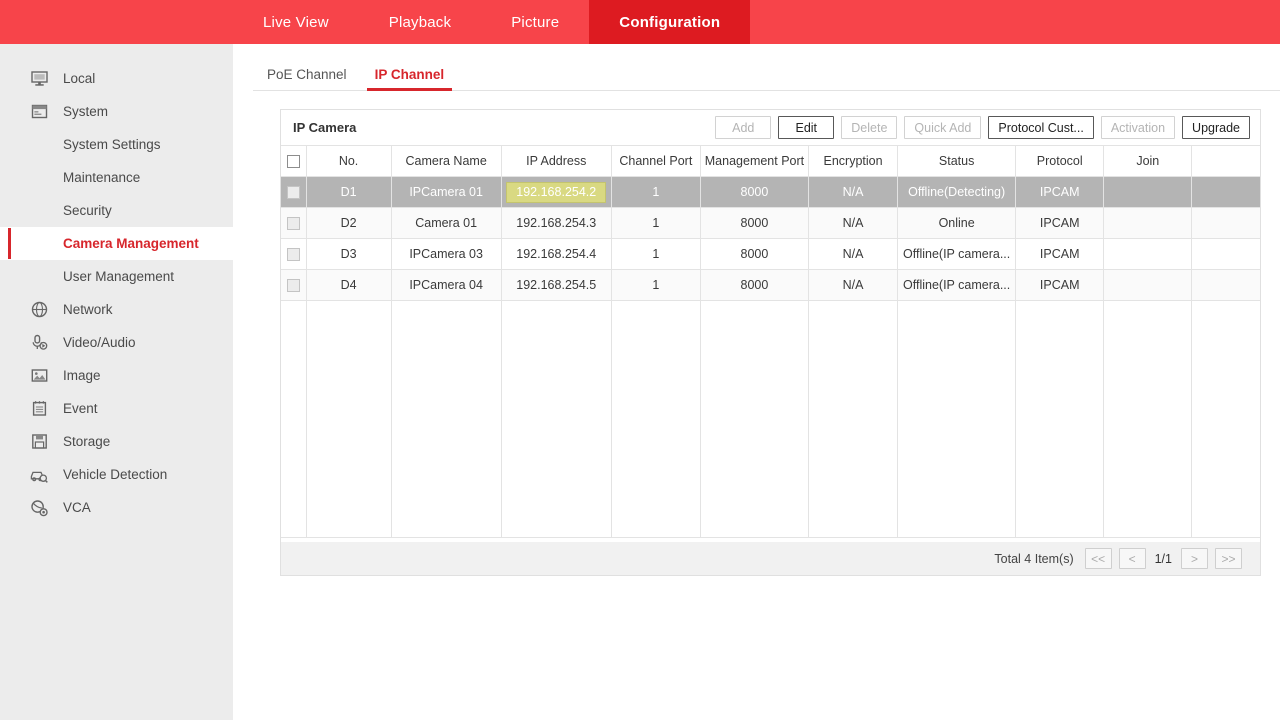 The height and width of the screenshot is (720, 1280). I want to click on cell-ip-address: 192.168.254.4, so click(556, 254).